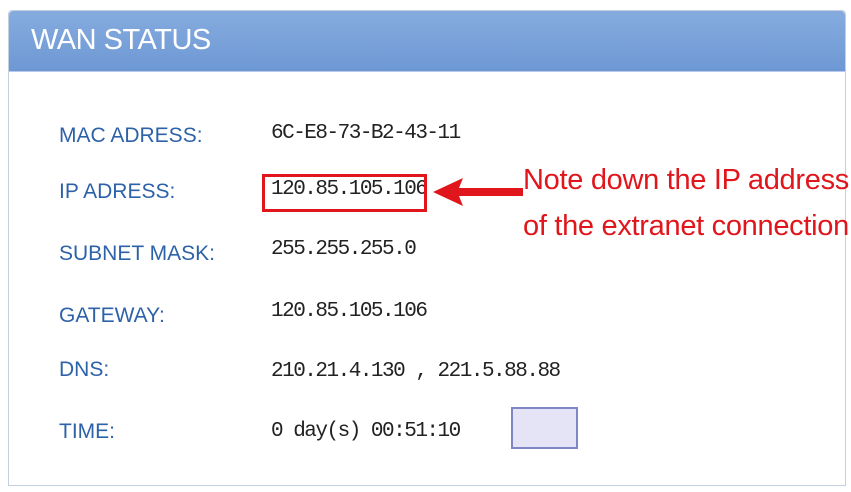 The width and height of the screenshot is (851, 492). Describe the element at coordinates (686, 180) in the screenshot. I see `annotation-line-1: Note down the IP address` at that location.